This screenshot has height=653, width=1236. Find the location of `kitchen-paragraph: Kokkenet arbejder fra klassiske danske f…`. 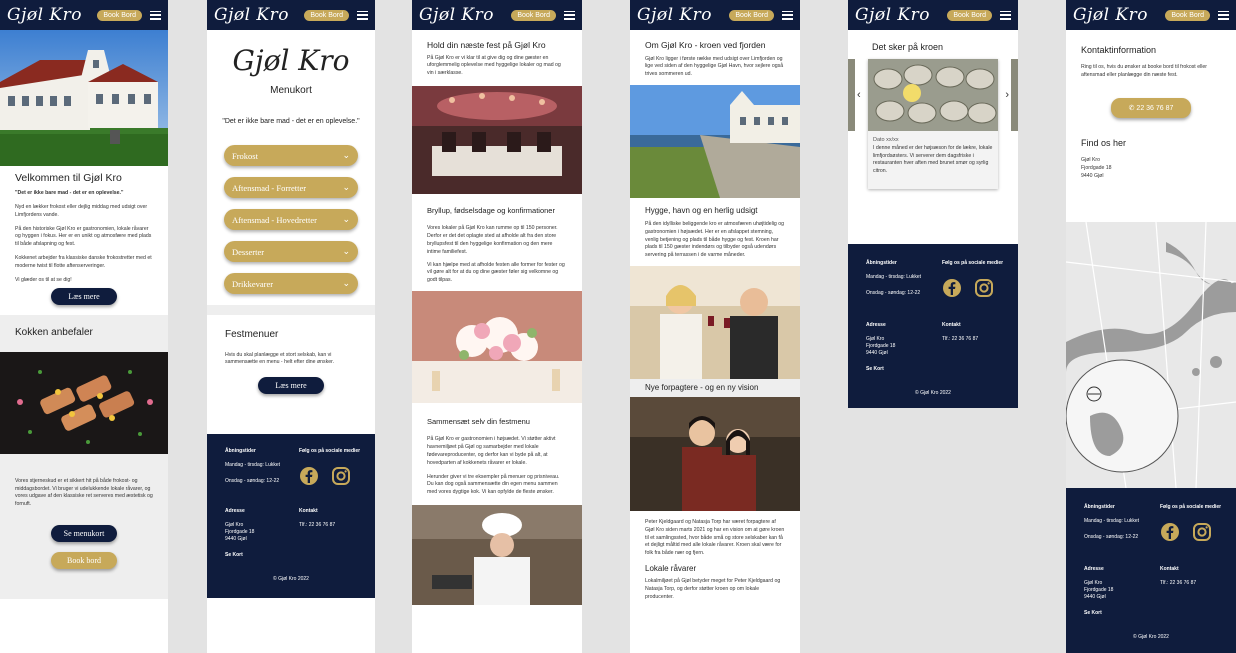

kitchen-paragraph: Kokkenet arbejder fra klassiske danske f… is located at coordinates (83, 261).